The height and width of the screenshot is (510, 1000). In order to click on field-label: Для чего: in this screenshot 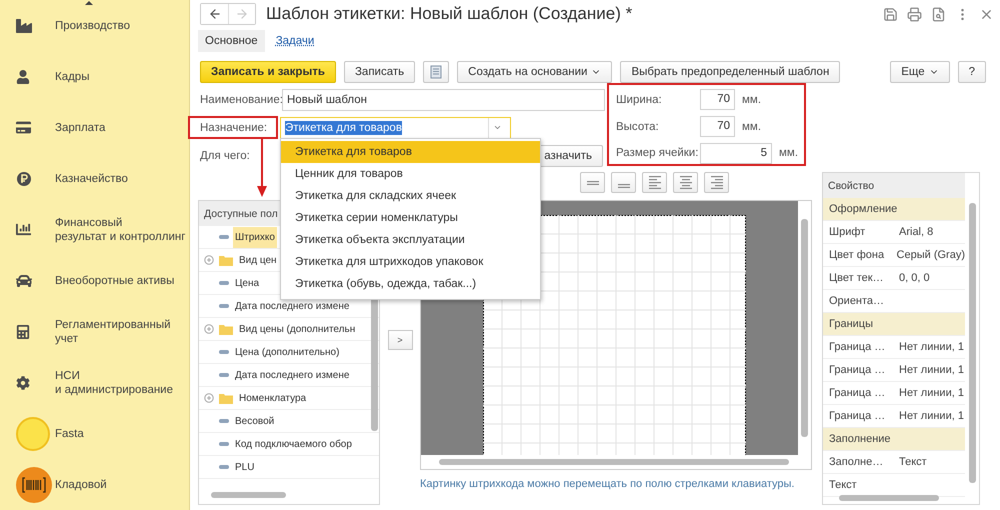, I will do `click(225, 156)`.